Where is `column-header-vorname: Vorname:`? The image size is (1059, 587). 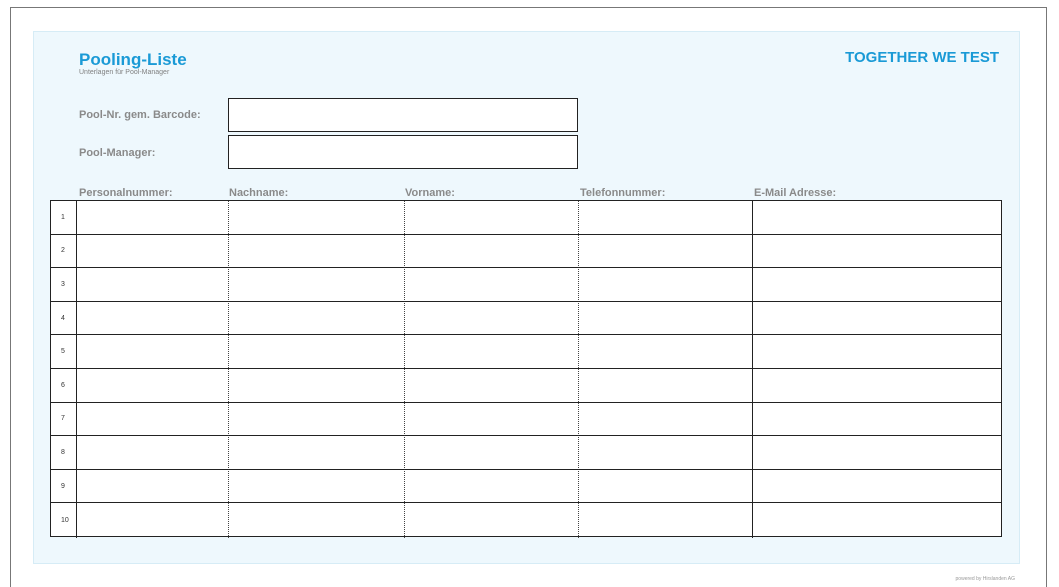 column-header-vorname: Vorname: is located at coordinates (430, 193).